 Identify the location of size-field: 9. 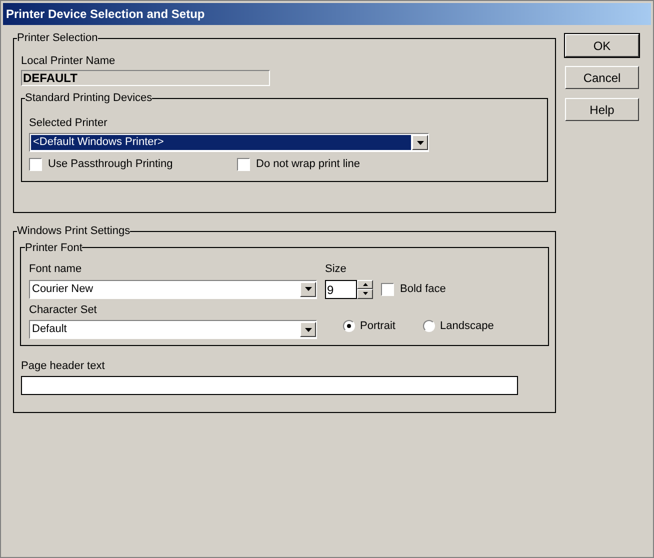
(341, 289).